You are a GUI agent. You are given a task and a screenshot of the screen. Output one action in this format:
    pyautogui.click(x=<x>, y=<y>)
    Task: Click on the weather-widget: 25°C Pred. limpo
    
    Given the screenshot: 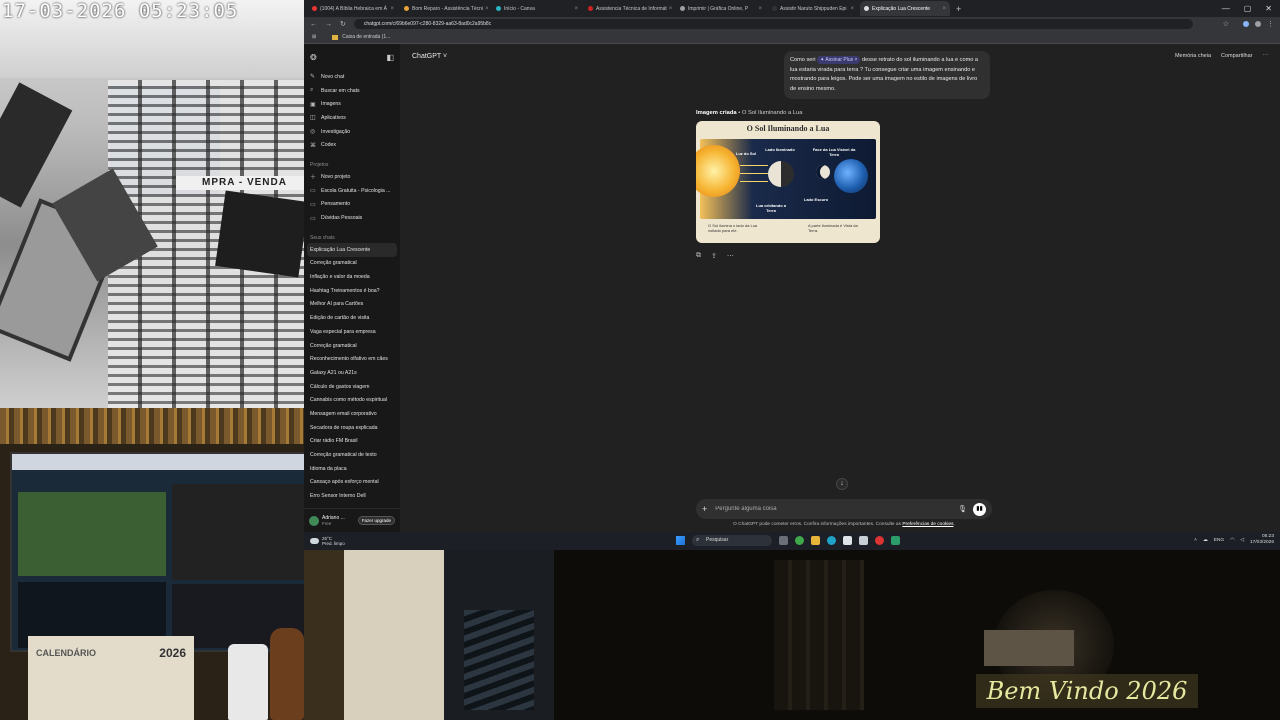 What is the action you would take?
    pyautogui.click(x=327, y=541)
    